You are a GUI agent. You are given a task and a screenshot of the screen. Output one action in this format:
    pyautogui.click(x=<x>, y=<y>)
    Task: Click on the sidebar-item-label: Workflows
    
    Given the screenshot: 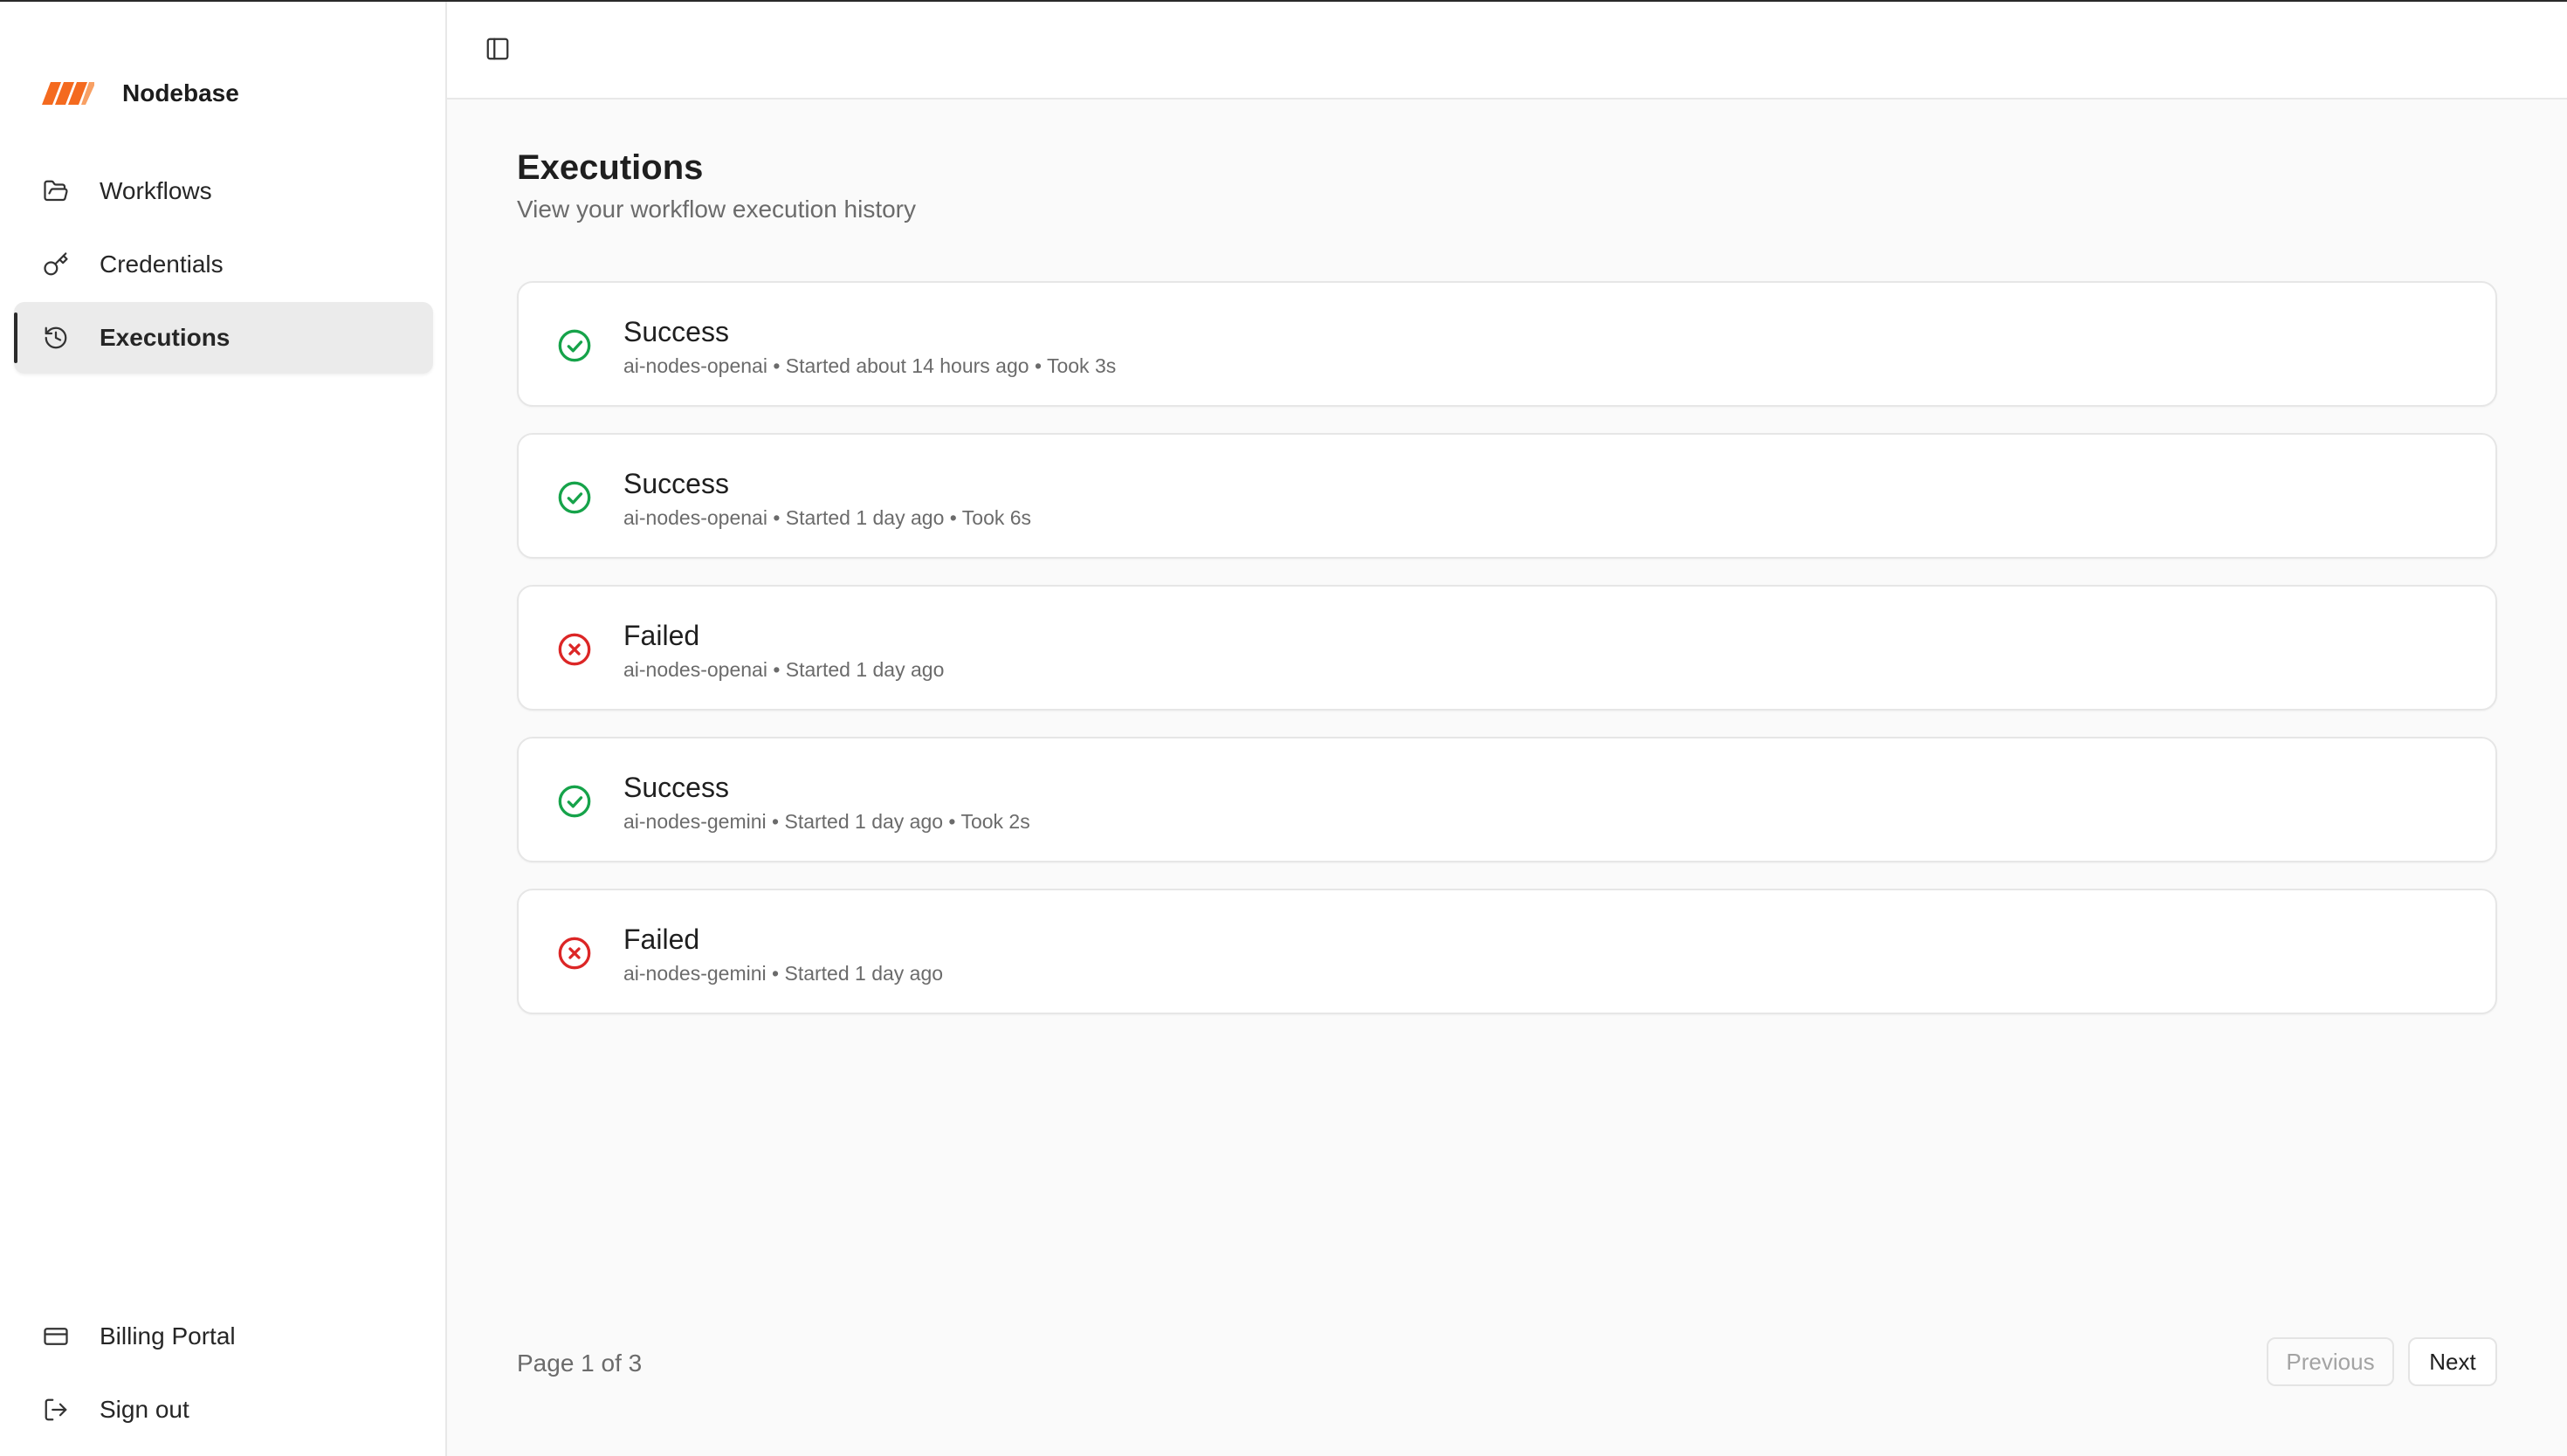 What is the action you would take?
    pyautogui.click(x=156, y=190)
    